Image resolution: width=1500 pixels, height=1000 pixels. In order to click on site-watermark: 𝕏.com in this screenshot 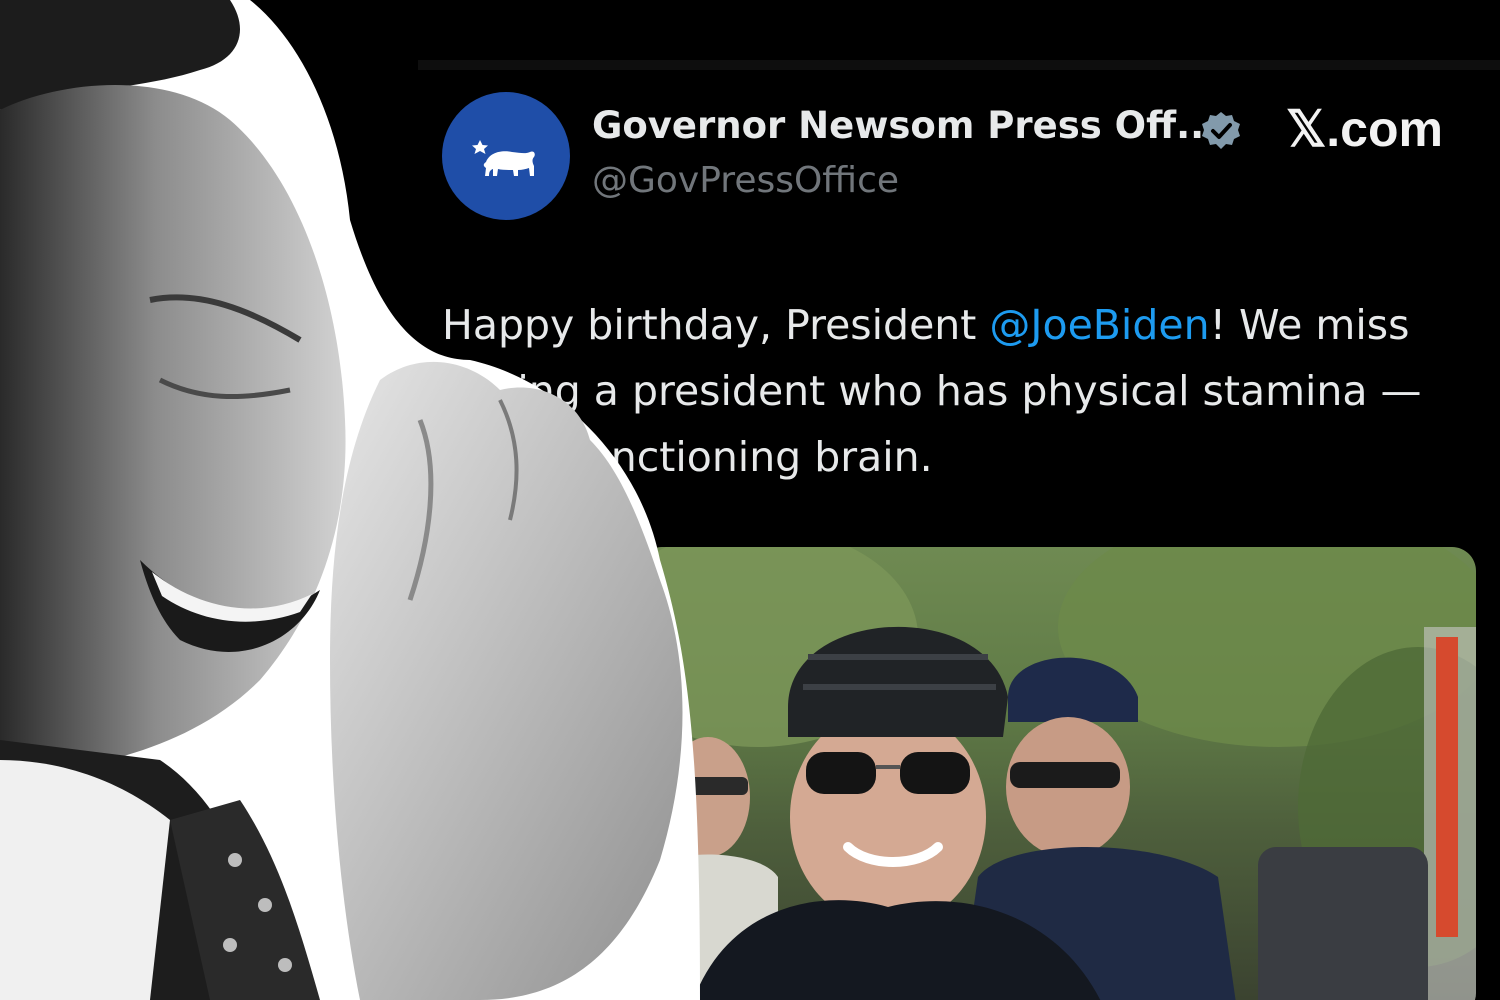, I will do `click(1364, 129)`.